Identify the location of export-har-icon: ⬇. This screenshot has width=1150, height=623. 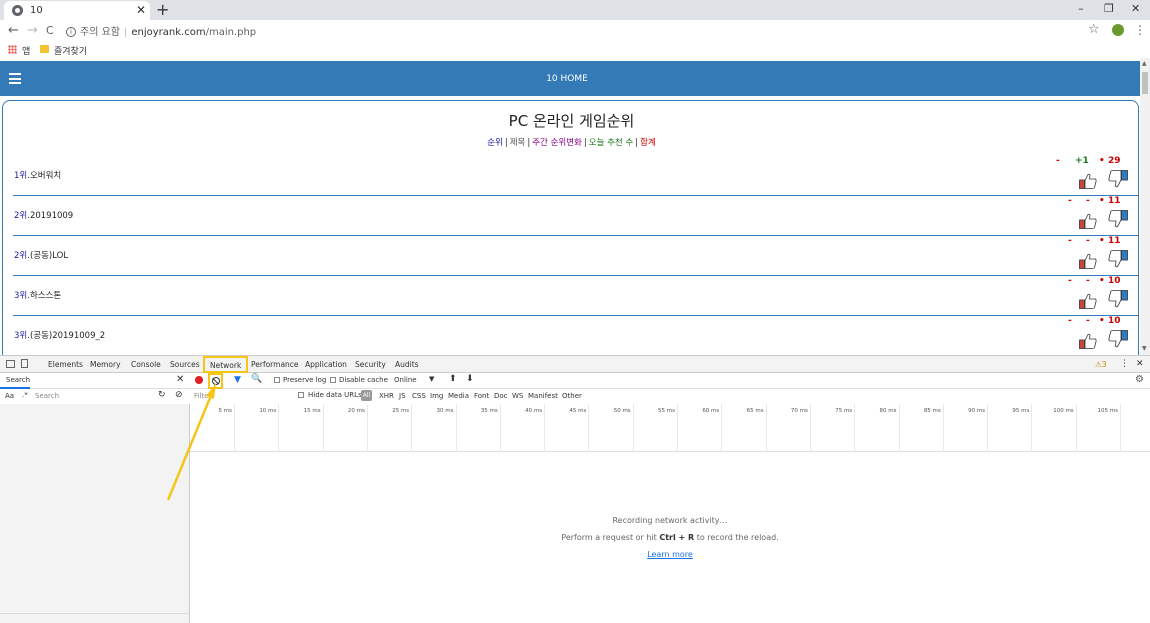
(470, 379).